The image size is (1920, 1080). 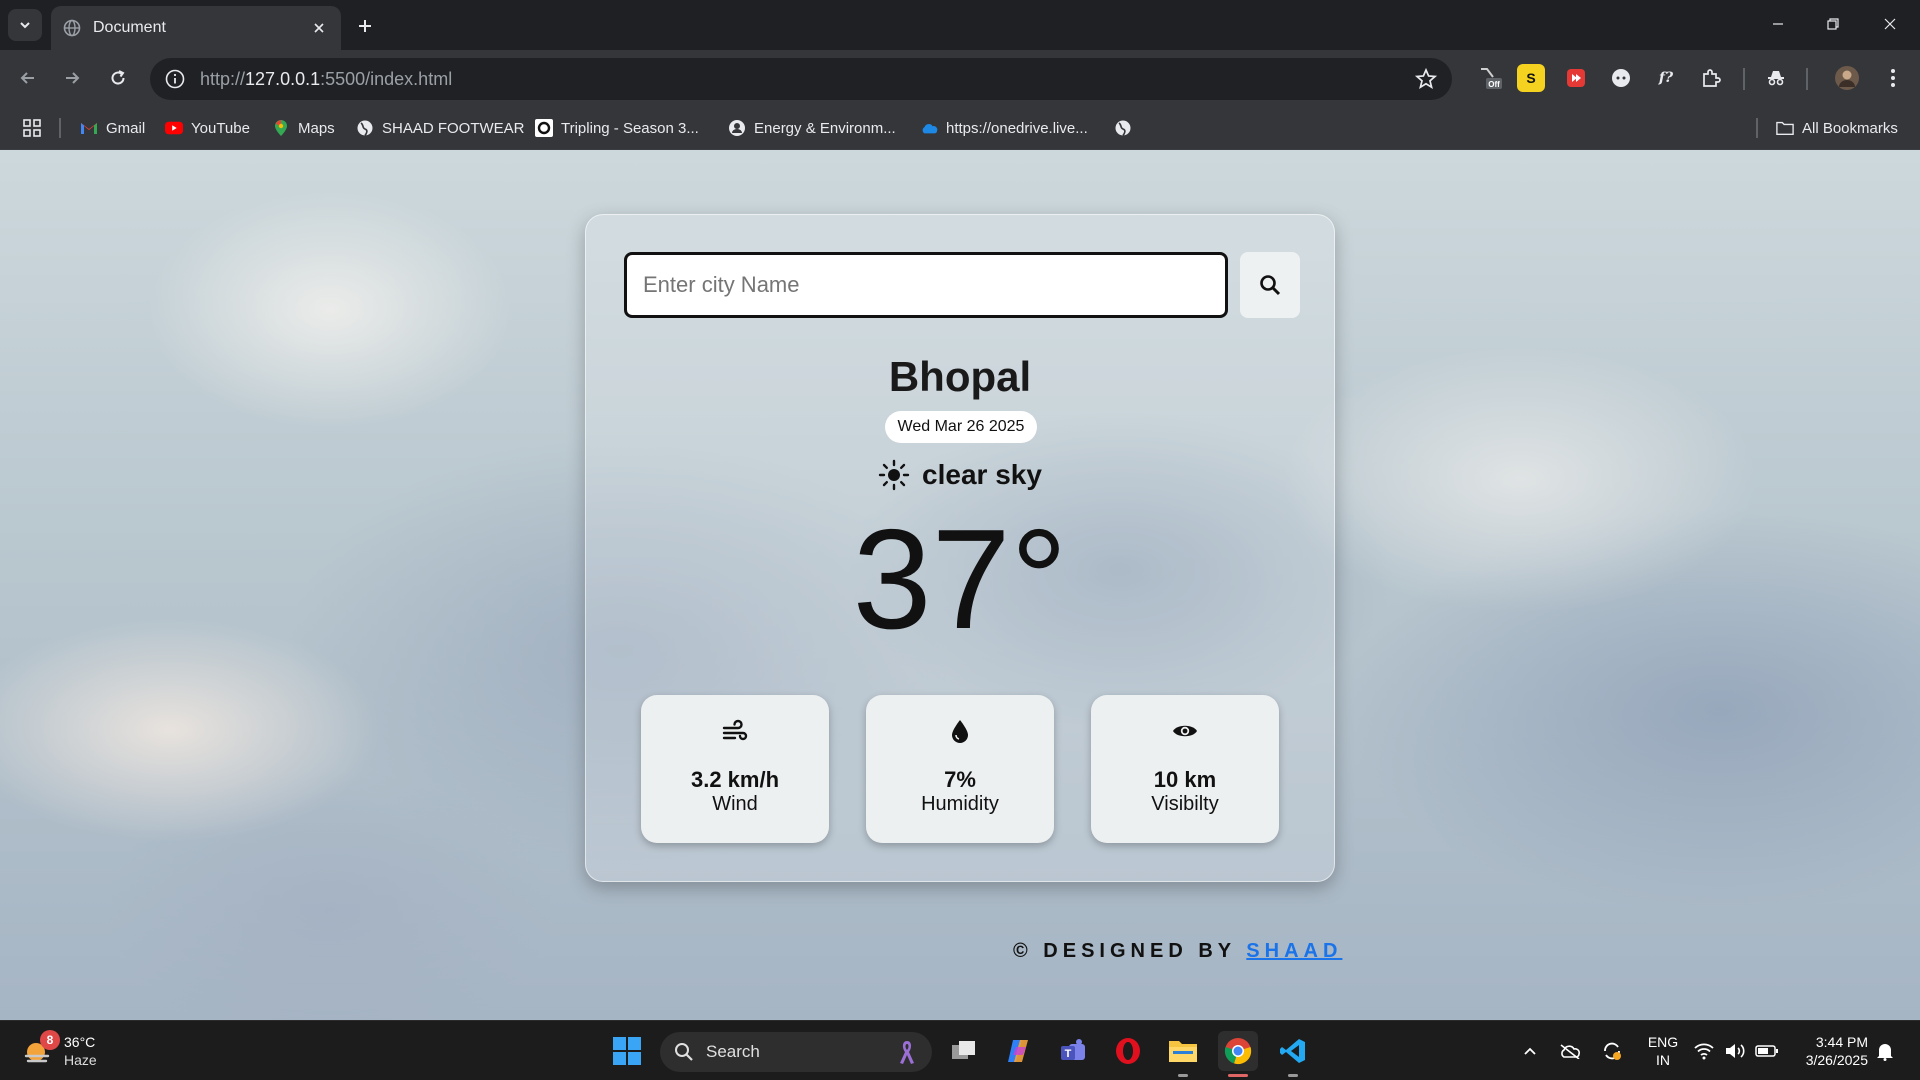 What do you see at coordinates (1885, 1051) in the screenshot?
I see `notification-bell-icon` at bounding box center [1885, 1051].